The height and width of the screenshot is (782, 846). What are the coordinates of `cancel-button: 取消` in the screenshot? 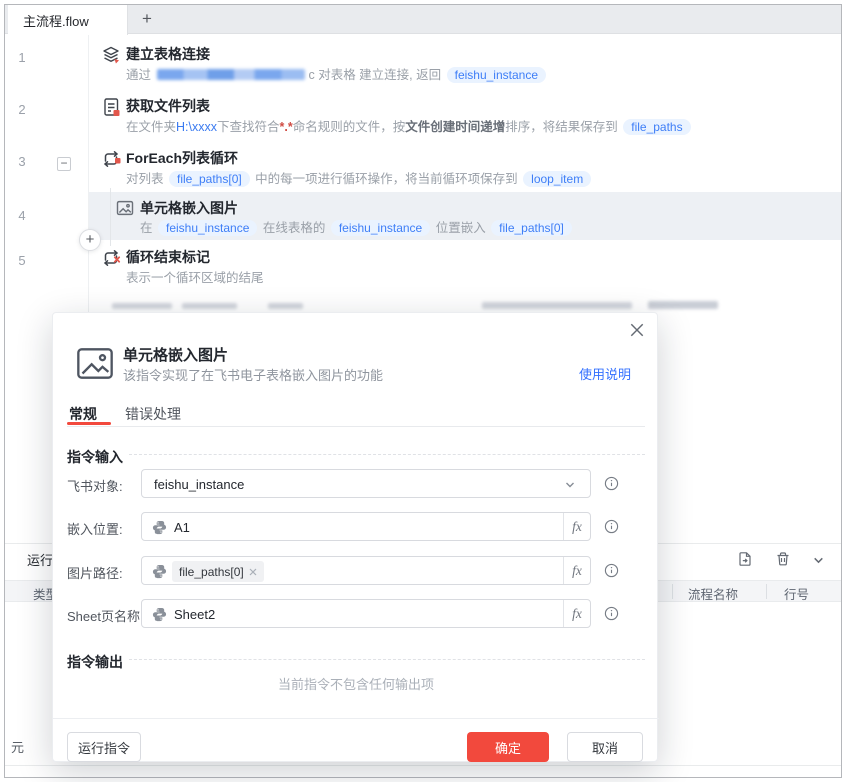 It's located at (605, 747).